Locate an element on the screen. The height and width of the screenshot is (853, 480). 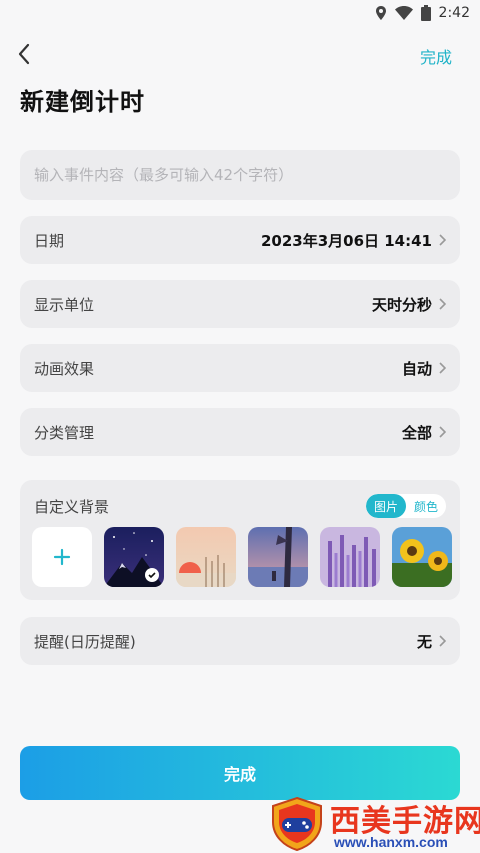
toggle-image: 图片 is located at coordinates (385, 506).